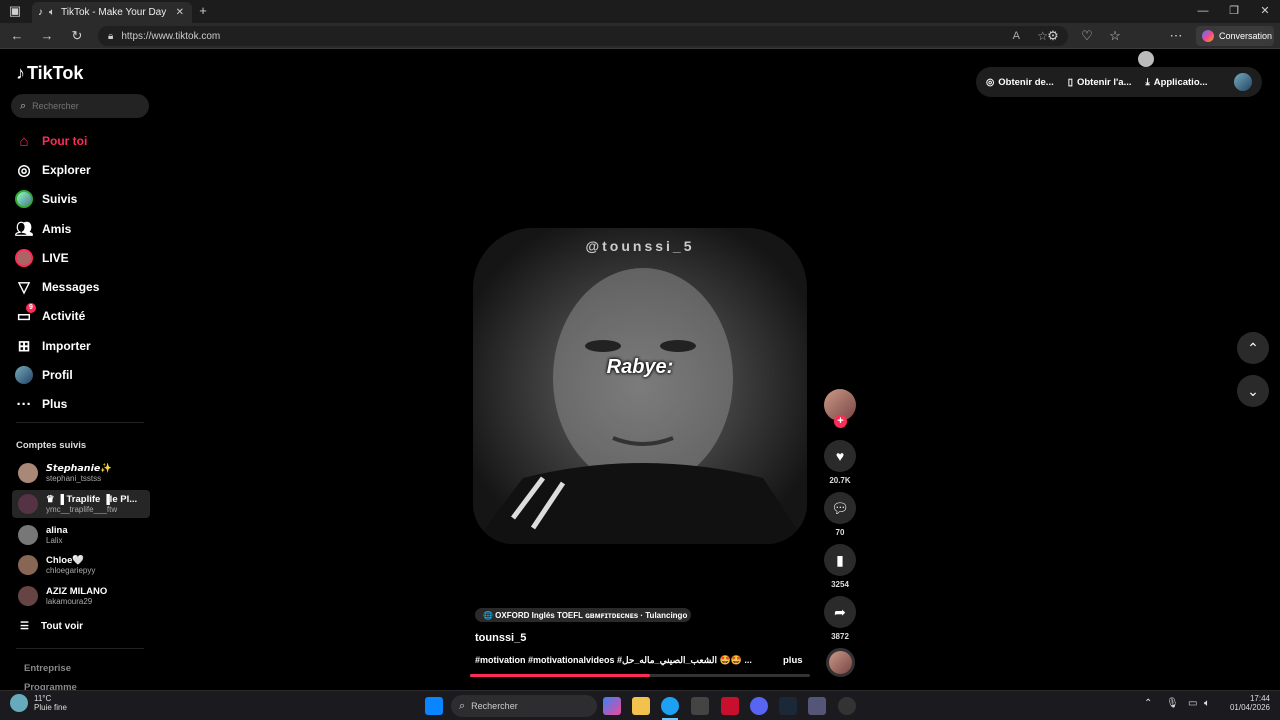  What do you see at coordinates (840, 532) in the screenshot?
I see `comment-count: 70` at bounding box center [840, 532].